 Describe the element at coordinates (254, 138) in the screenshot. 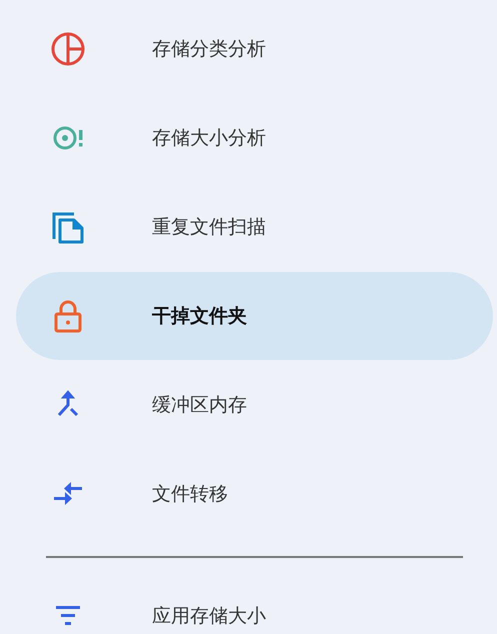

I see `menu-item: 存储大小分析` at that location.